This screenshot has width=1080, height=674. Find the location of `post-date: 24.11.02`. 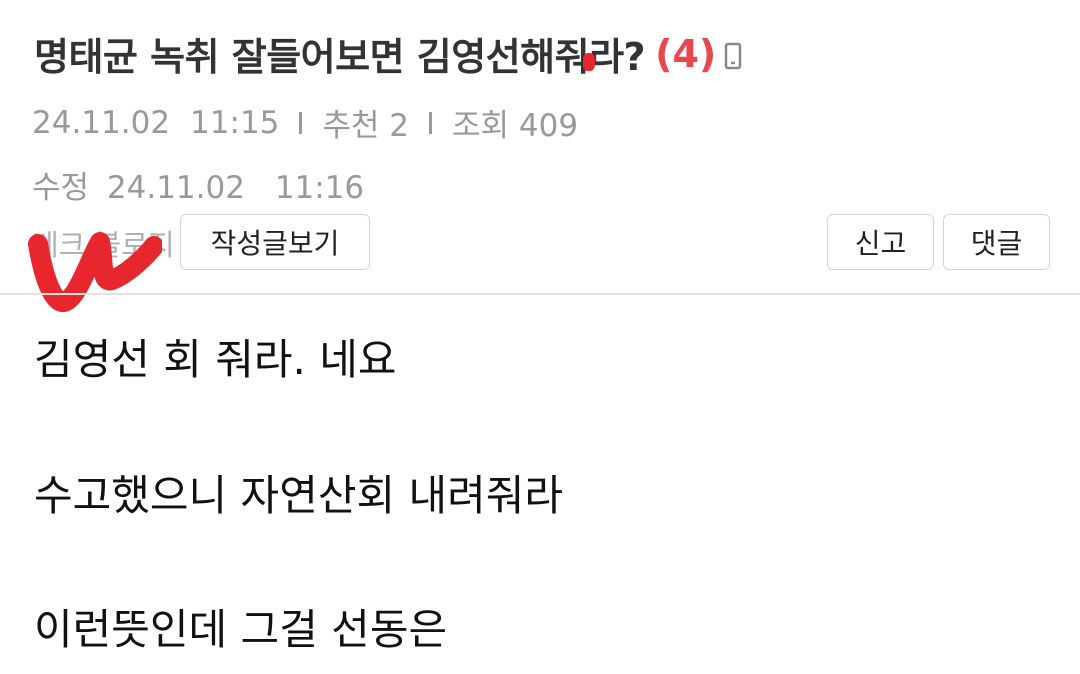

post-date: 24.11.02 is located at coordinates (101, 122).